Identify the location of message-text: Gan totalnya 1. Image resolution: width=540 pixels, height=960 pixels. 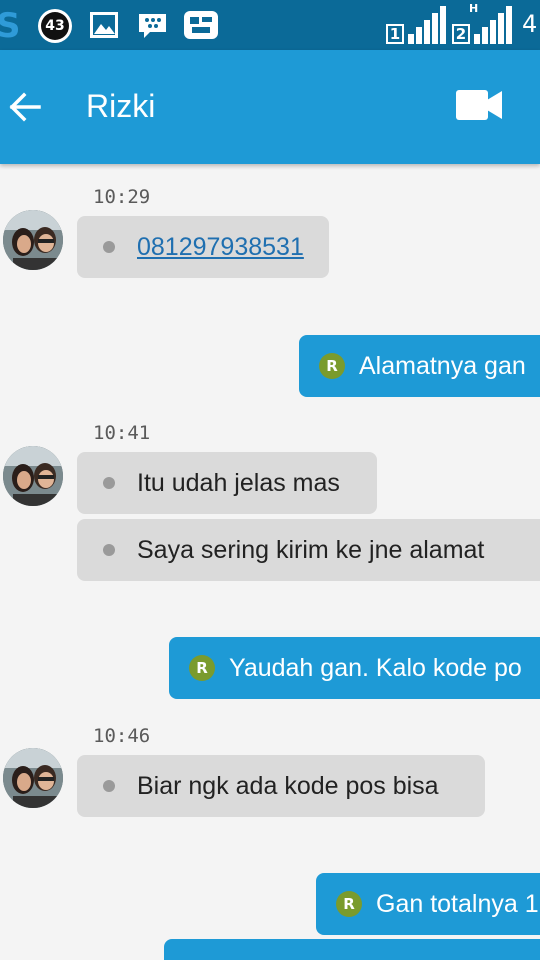
(457, 903).